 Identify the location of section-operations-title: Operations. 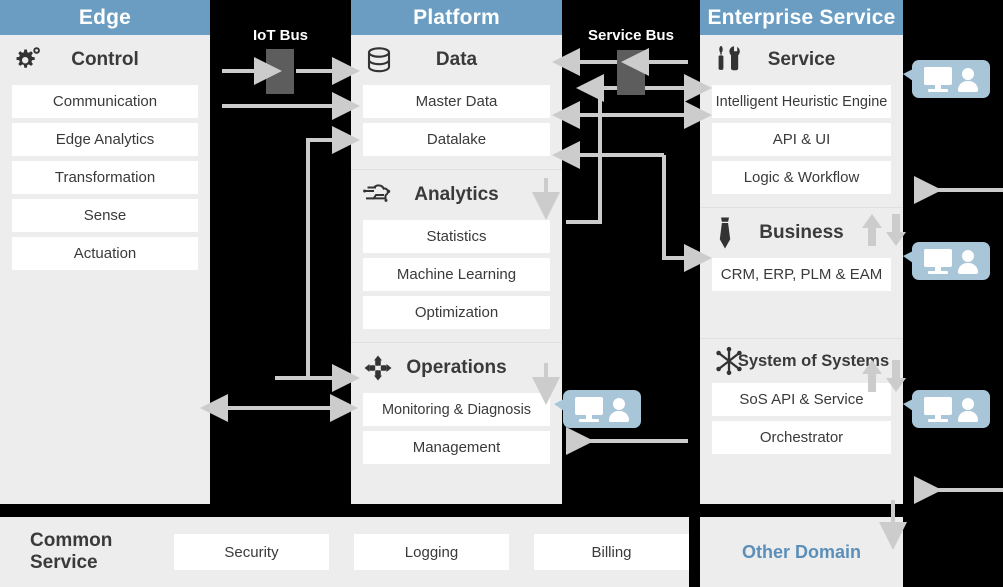
(456, 367).